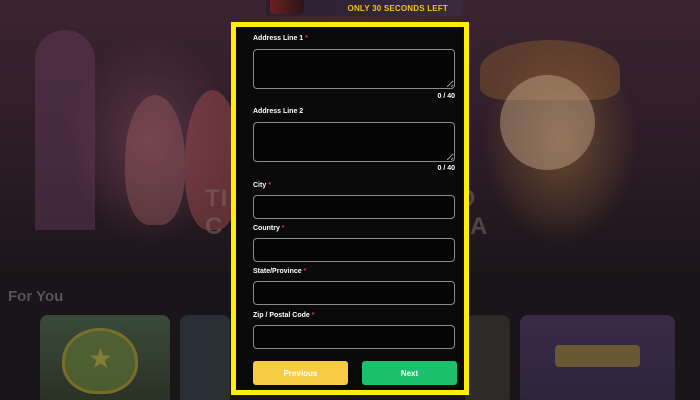 This screenshot has height=400, width=700. What do you see at coordinates (446, 168) in the screenshot?
I see `address-line-2-char-counter: 0 / 40` at bounding box center [446, 168].